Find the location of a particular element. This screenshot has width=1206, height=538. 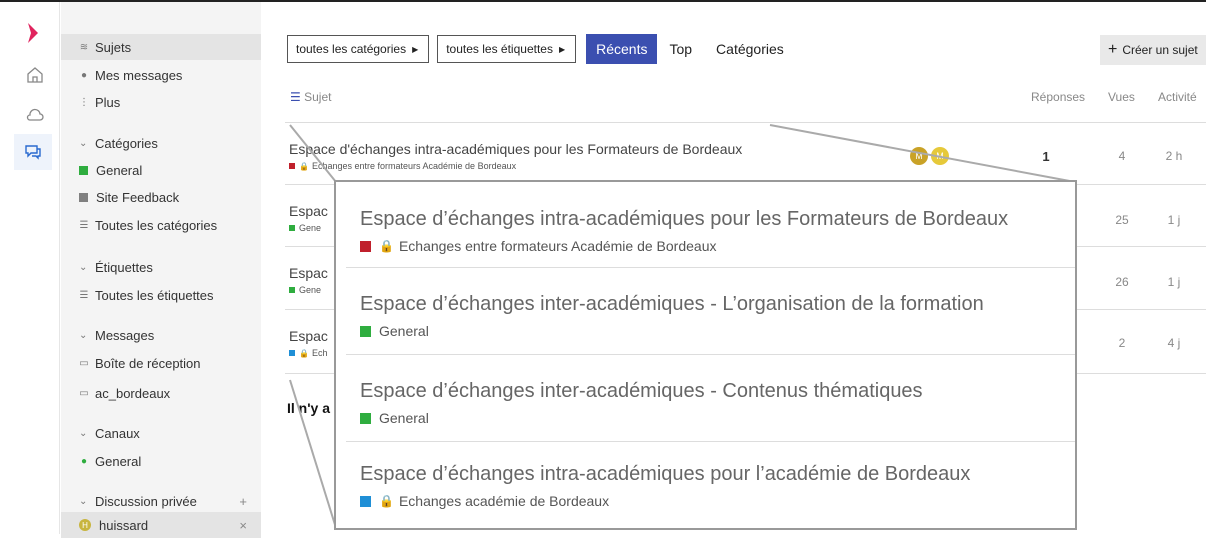

sidebar-item-mes-messages: ● Mes messages is located at coordinates (161, 75).